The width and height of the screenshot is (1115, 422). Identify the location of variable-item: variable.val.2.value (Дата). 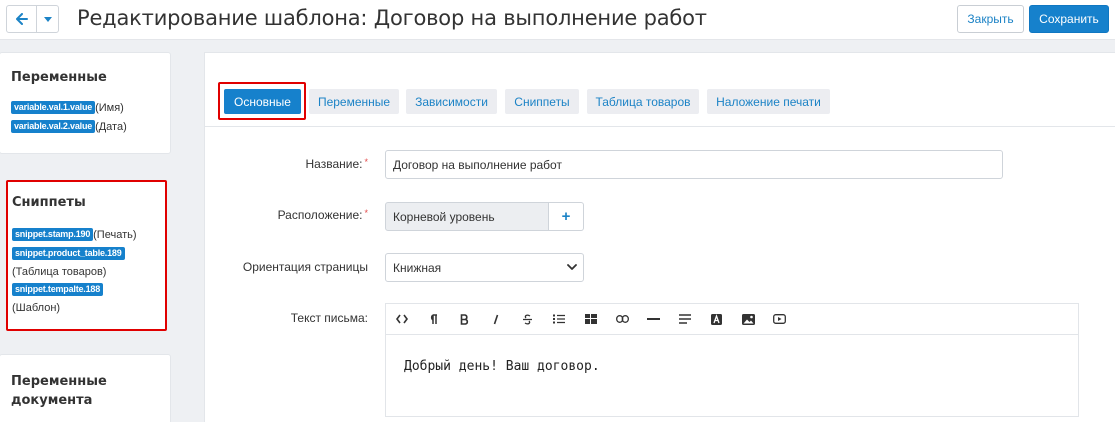
(69, 127).